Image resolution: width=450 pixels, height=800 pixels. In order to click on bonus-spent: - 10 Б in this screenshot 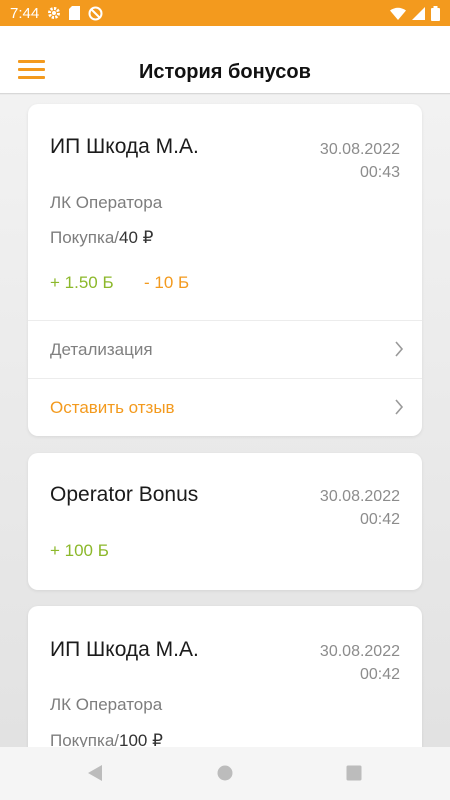, I will do `click(167, 282)`.